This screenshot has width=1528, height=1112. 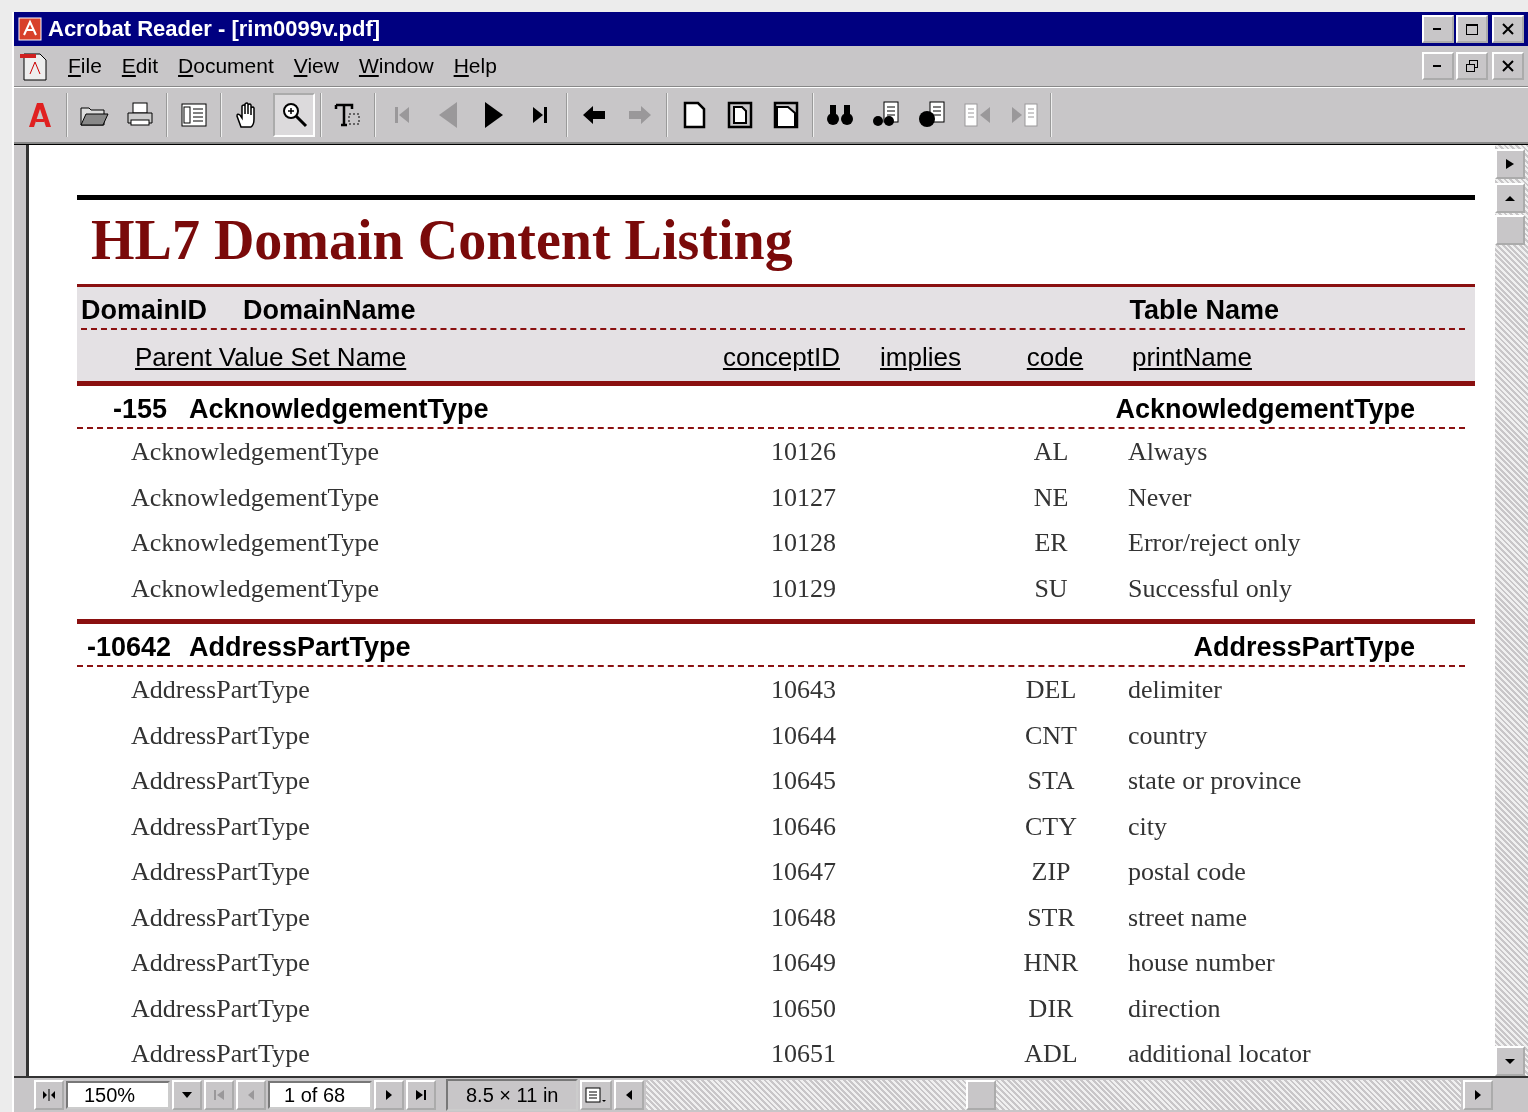 What do you see at coordinates (1051, 1054) in the screenshot?
I see `table-cell-text: ADL` at bounding box center [1051, 1054].